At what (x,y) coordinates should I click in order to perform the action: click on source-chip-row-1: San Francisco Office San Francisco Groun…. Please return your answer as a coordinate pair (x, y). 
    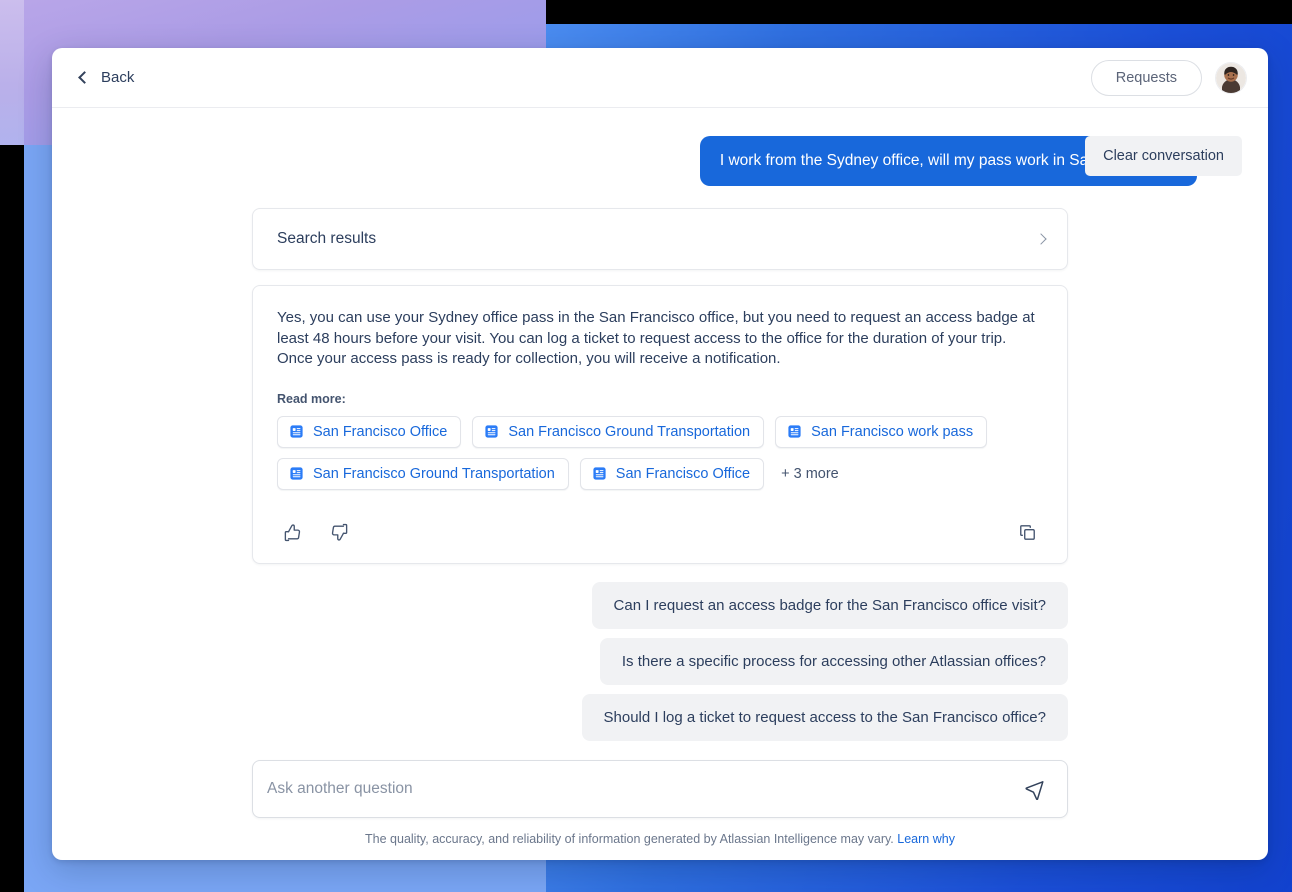
    Looking at the image, I should click on (660, 431).